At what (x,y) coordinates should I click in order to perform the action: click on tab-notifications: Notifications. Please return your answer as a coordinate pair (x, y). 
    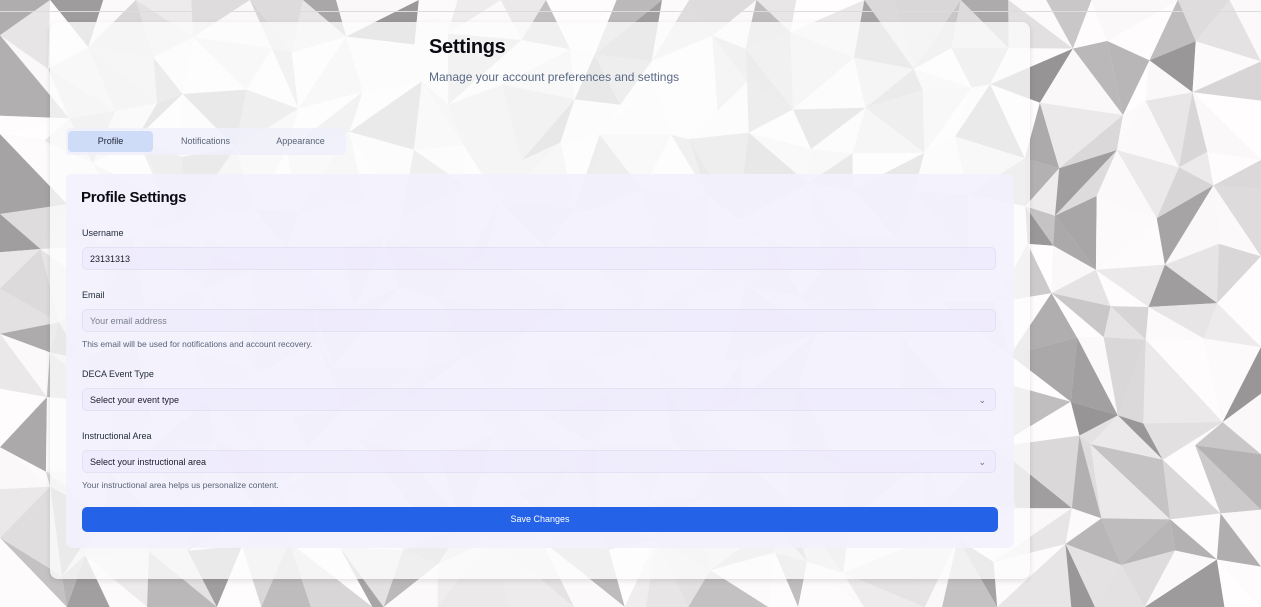
    Looking at the image, I should click on (205, 141).